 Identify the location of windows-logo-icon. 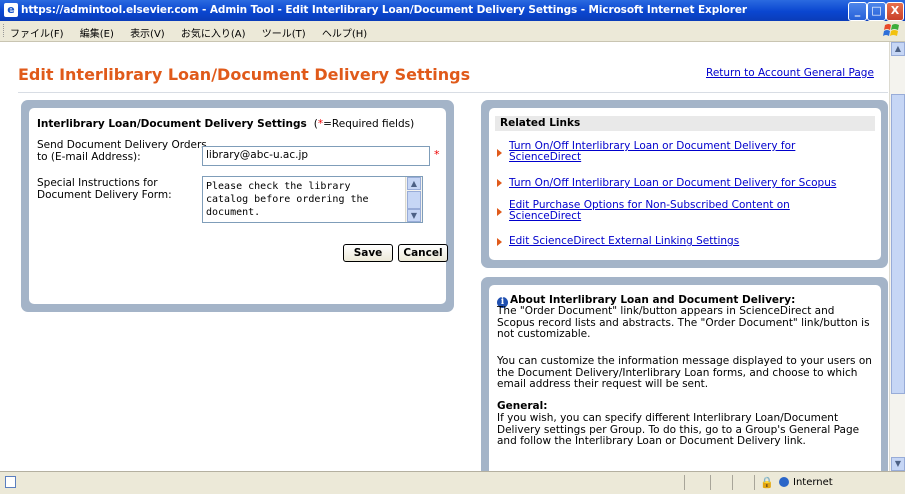
(891, 30).